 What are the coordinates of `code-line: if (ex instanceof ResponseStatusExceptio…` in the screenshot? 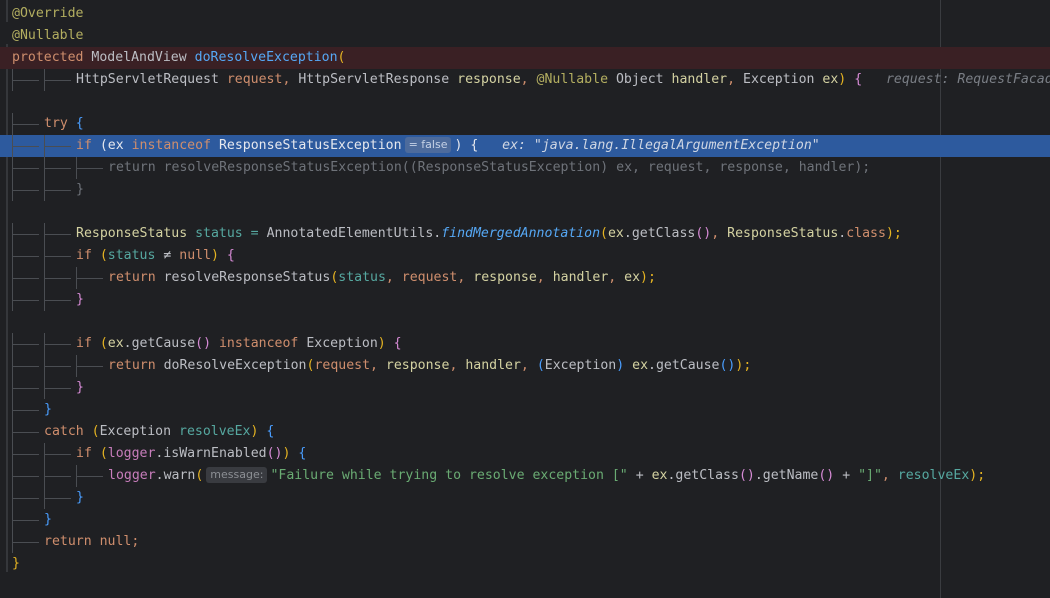 It's located at (525, 146).